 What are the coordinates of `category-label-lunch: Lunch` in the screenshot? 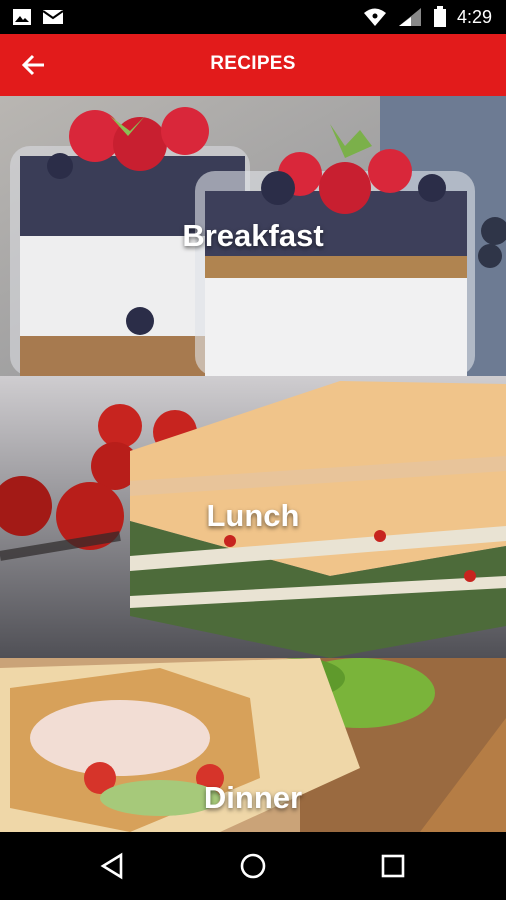 It's located at (253, 515).